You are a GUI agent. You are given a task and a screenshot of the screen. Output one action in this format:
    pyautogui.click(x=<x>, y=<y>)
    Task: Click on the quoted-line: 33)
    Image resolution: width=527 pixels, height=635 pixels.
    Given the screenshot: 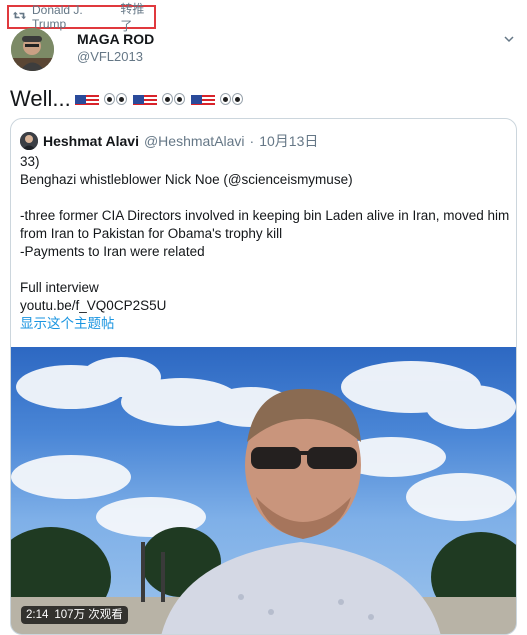 What is the action you would take?
    pyautogui.click(x=30, y=161)
    